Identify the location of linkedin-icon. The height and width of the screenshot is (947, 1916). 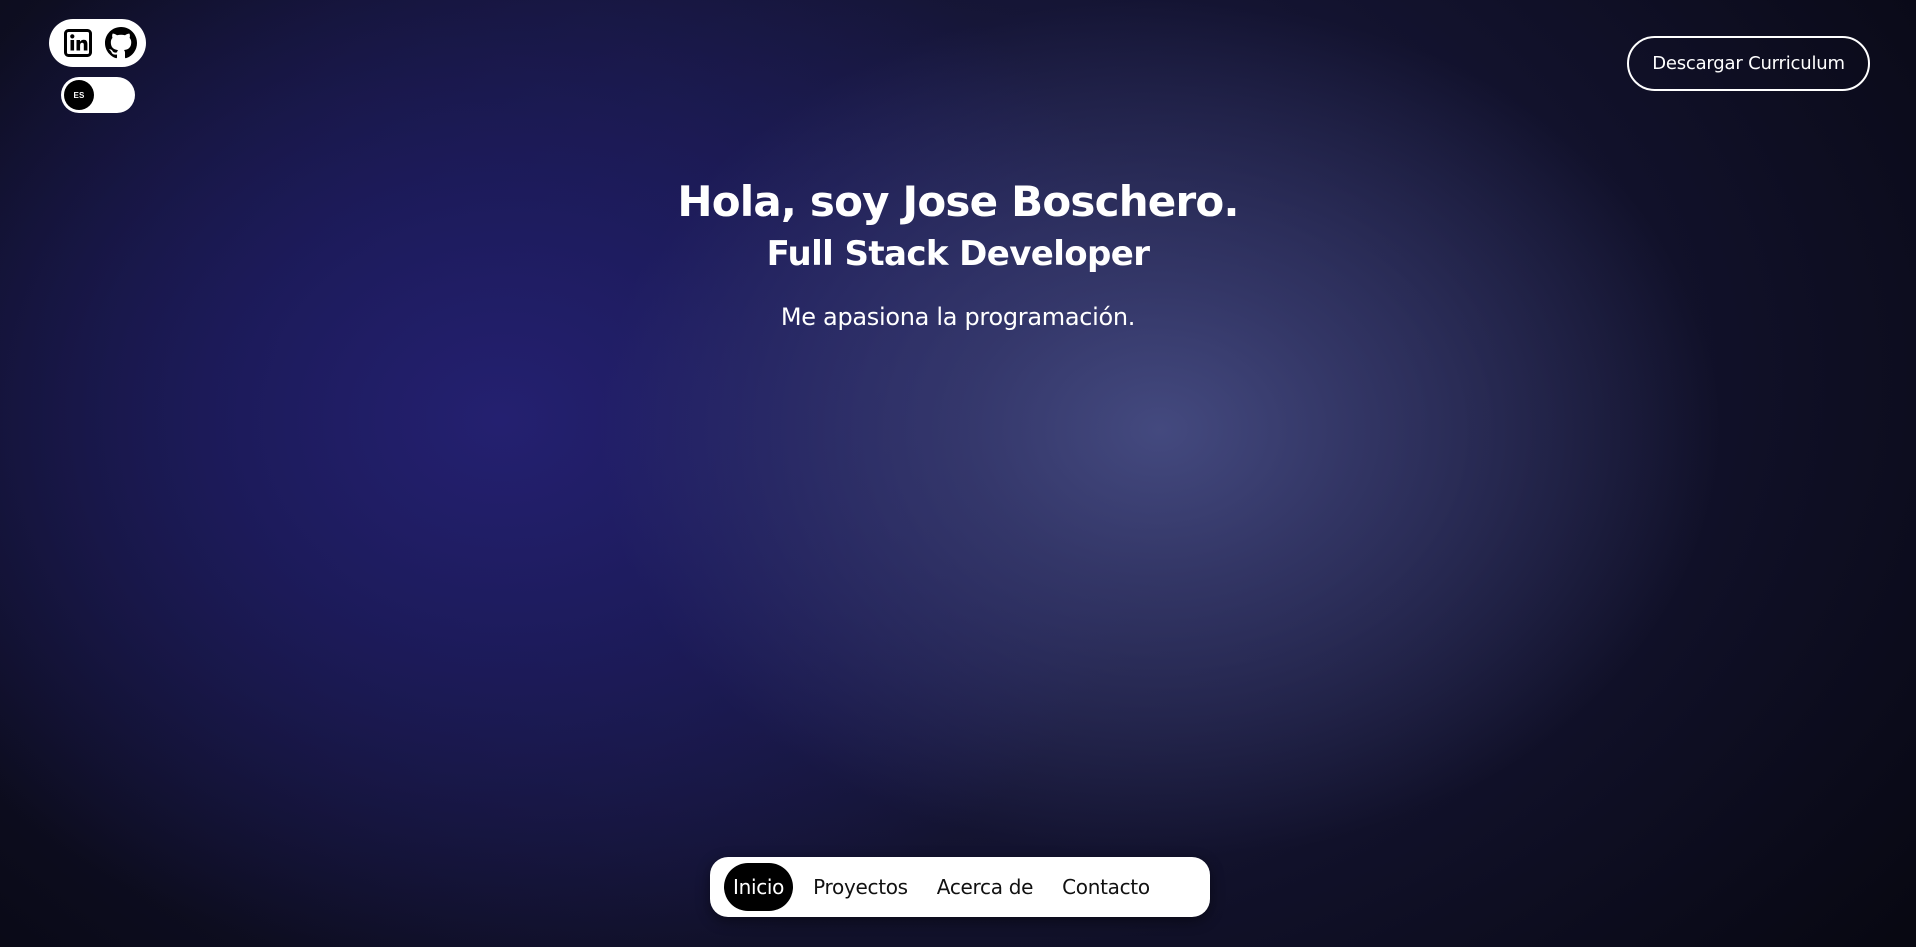
(78, 43).